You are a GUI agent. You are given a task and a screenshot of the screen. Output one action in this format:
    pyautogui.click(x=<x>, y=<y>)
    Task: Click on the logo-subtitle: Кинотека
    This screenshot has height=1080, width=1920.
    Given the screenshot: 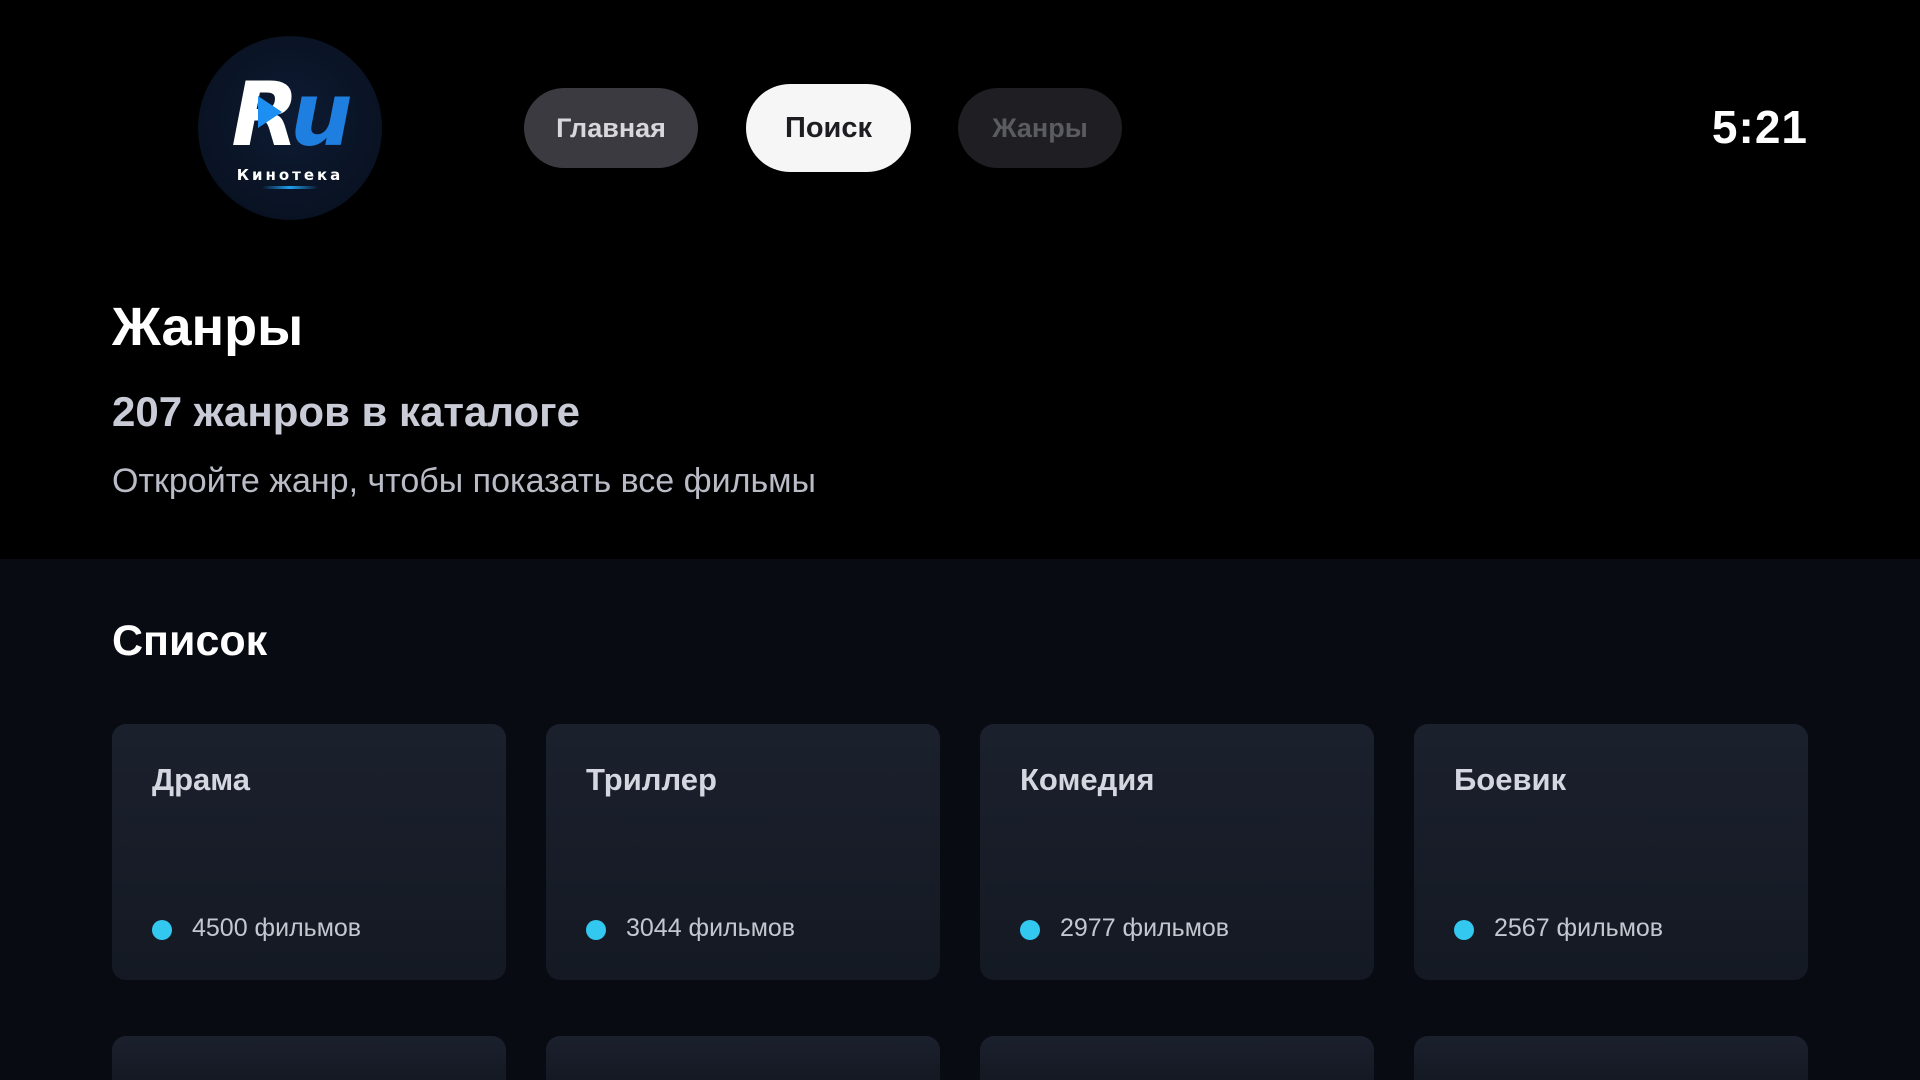 What is the action you would take?
    pyautogui.click(x=290, y=175)
    